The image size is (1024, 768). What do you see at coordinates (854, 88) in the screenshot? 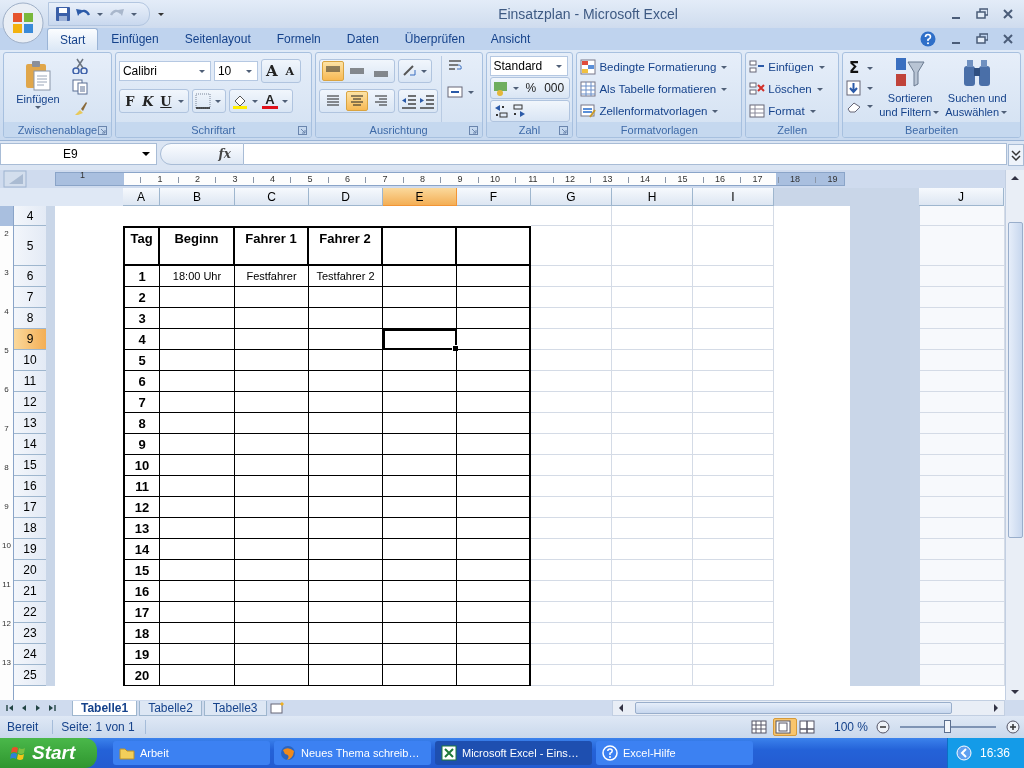
I see `fill-down-icon` at bounding box center [854, 88].